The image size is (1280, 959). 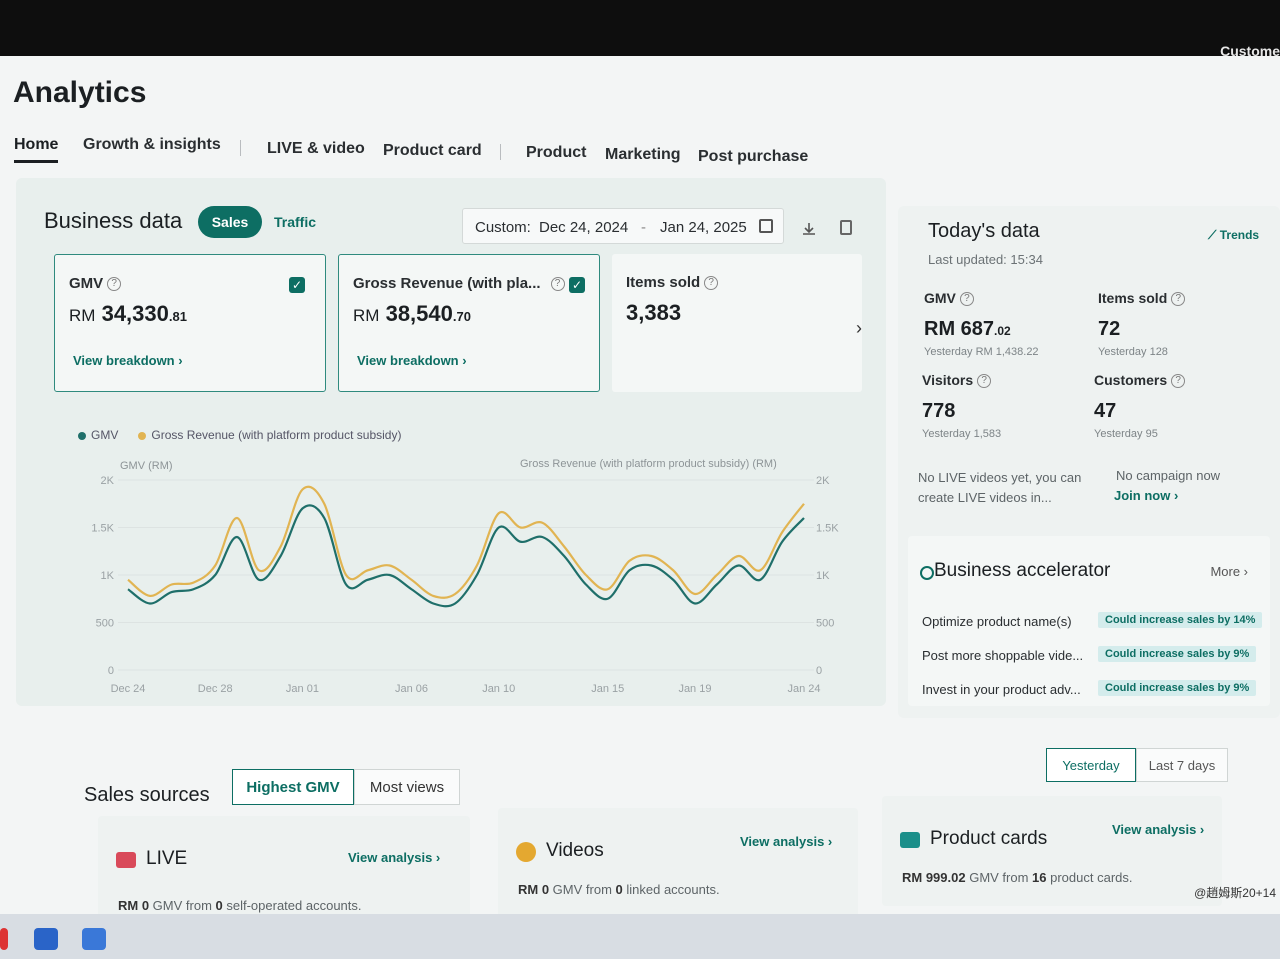 I want to click on source-description: RM 0 GMV from 0 linked accounts., so click(x=619, y=889).